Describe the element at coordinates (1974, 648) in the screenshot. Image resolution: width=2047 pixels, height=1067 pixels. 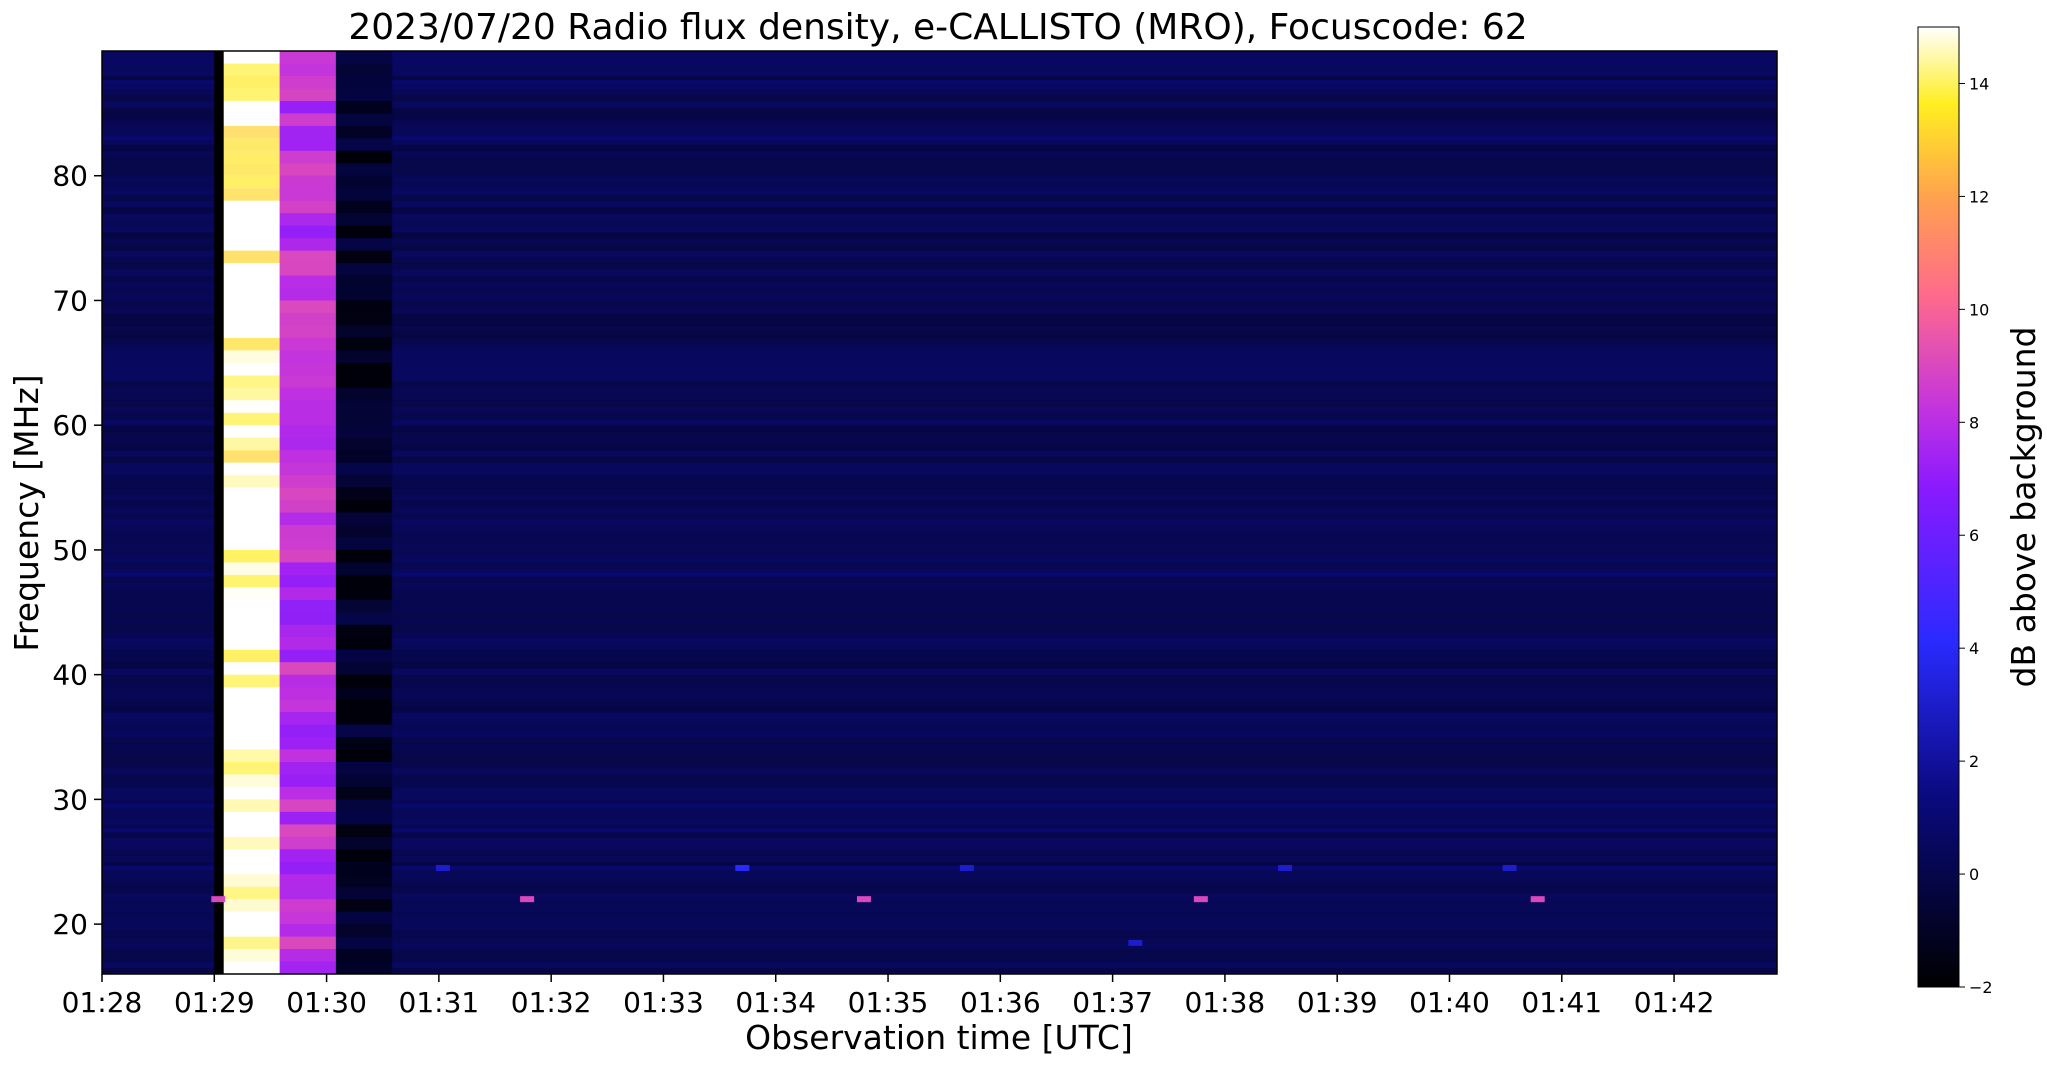
I see `colorbar-tick-label: 4` at that location.